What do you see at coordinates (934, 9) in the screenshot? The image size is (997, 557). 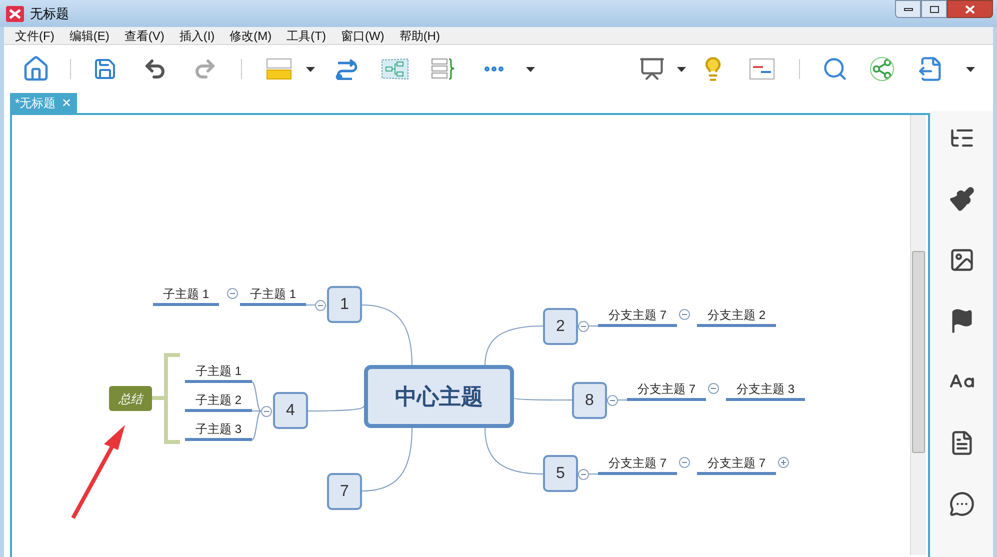 I see `maximize-button` at bounding box center [934, 9].